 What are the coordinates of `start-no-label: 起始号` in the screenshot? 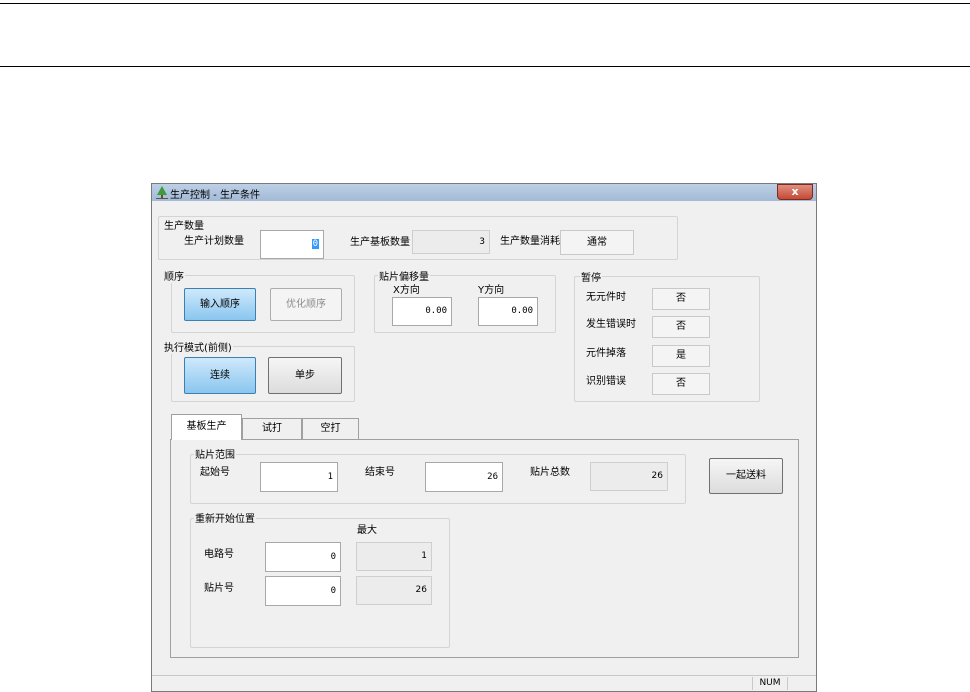 It's located at (215, 472).